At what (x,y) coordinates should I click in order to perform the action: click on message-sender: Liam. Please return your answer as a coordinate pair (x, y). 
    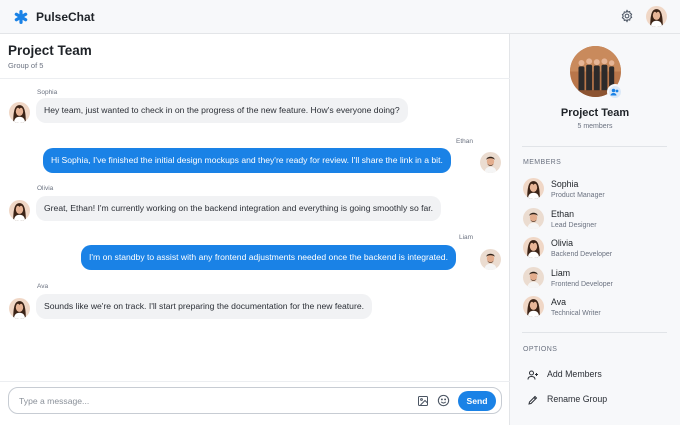
    Looking at the image, I should click on (466, 237).